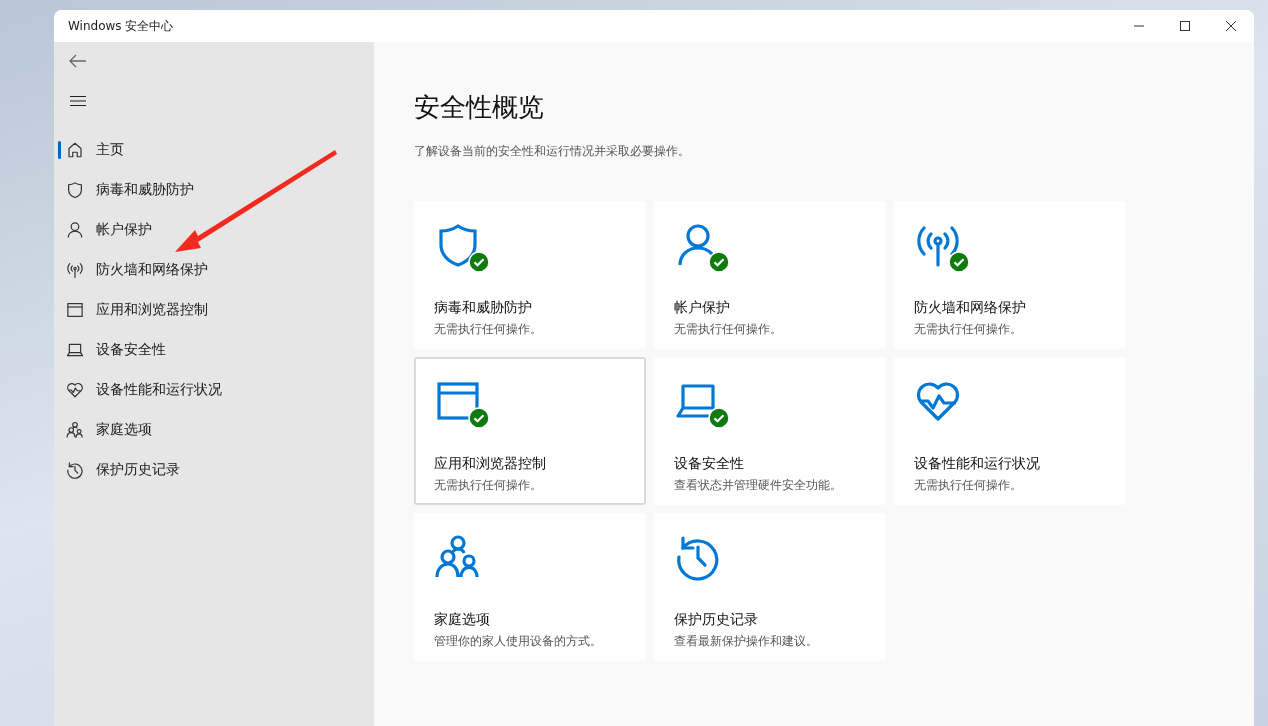 Image resolution: width=1268 pixels, height=726 pixels. Describe the element at coordinates (78, 101) in the screenshot. I see `menu-icon` at that location.